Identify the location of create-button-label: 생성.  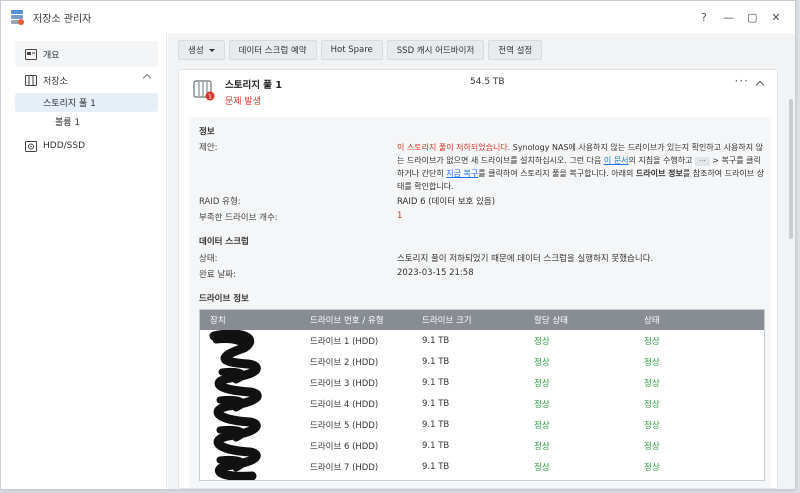
(196, 51).